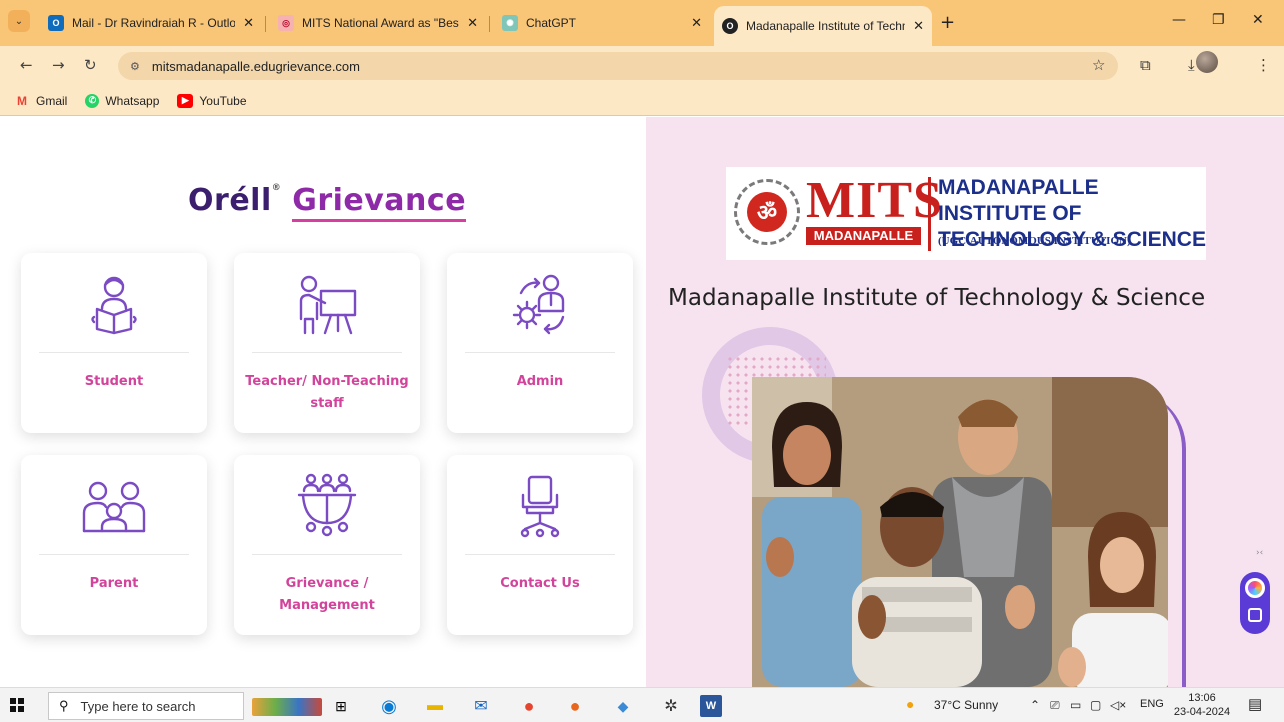 The image size is (1284, 722). Describe the element at coordinates (1263, 65) in the screenshot. I see `menu-kebab-icon: ⋮` at that location.